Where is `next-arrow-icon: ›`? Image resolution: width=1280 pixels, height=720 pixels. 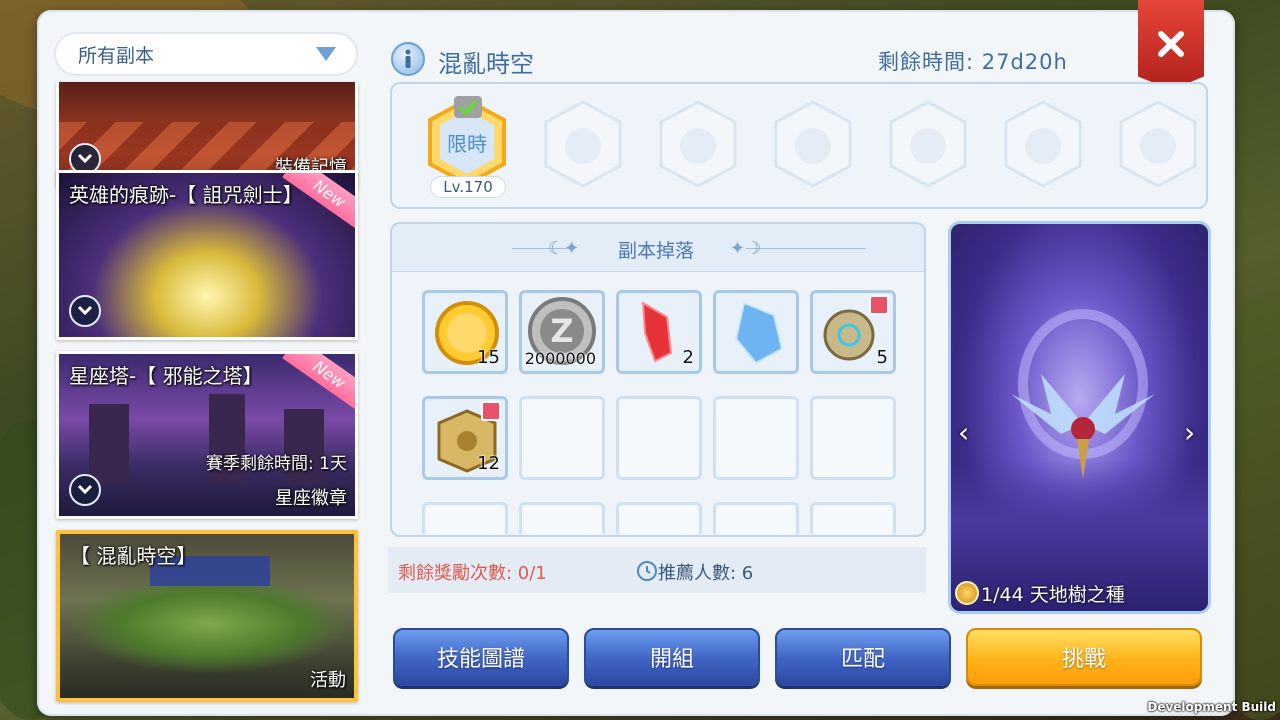 next-arrow-icon: › is located at coordinates (1189, 432).